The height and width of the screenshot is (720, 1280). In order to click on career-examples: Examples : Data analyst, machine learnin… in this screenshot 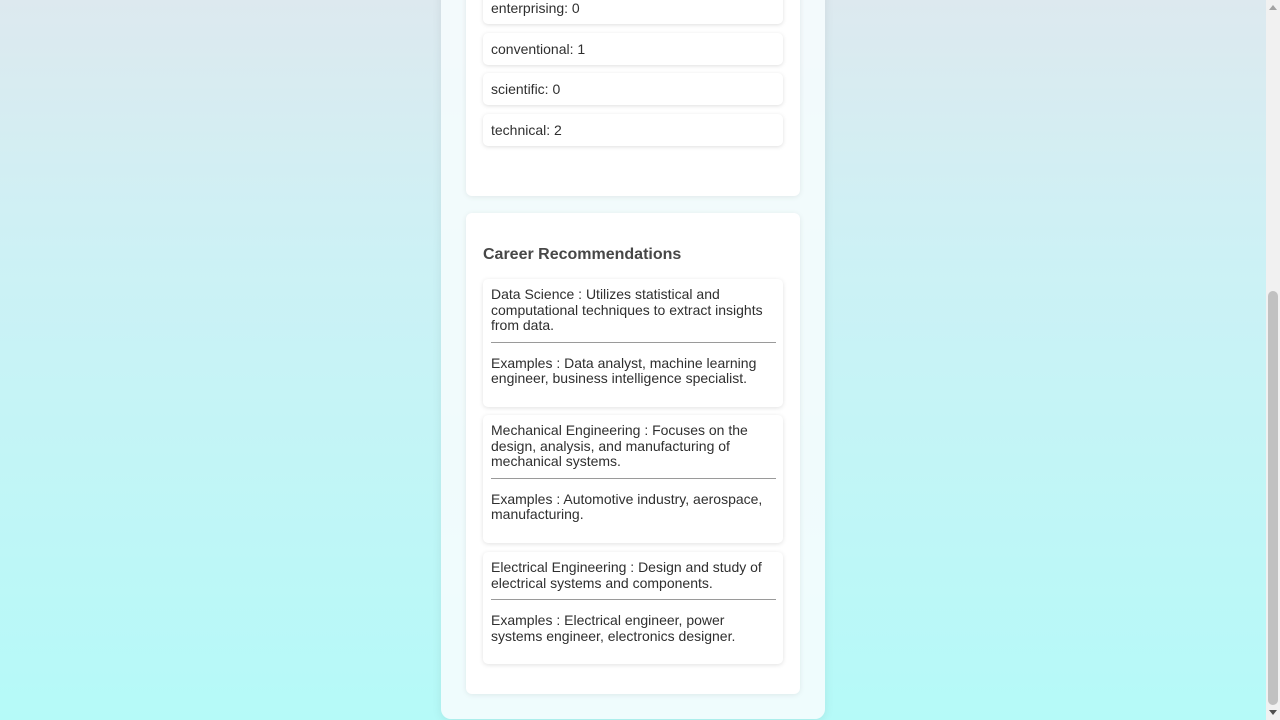, I will do `click(624, 370)`.